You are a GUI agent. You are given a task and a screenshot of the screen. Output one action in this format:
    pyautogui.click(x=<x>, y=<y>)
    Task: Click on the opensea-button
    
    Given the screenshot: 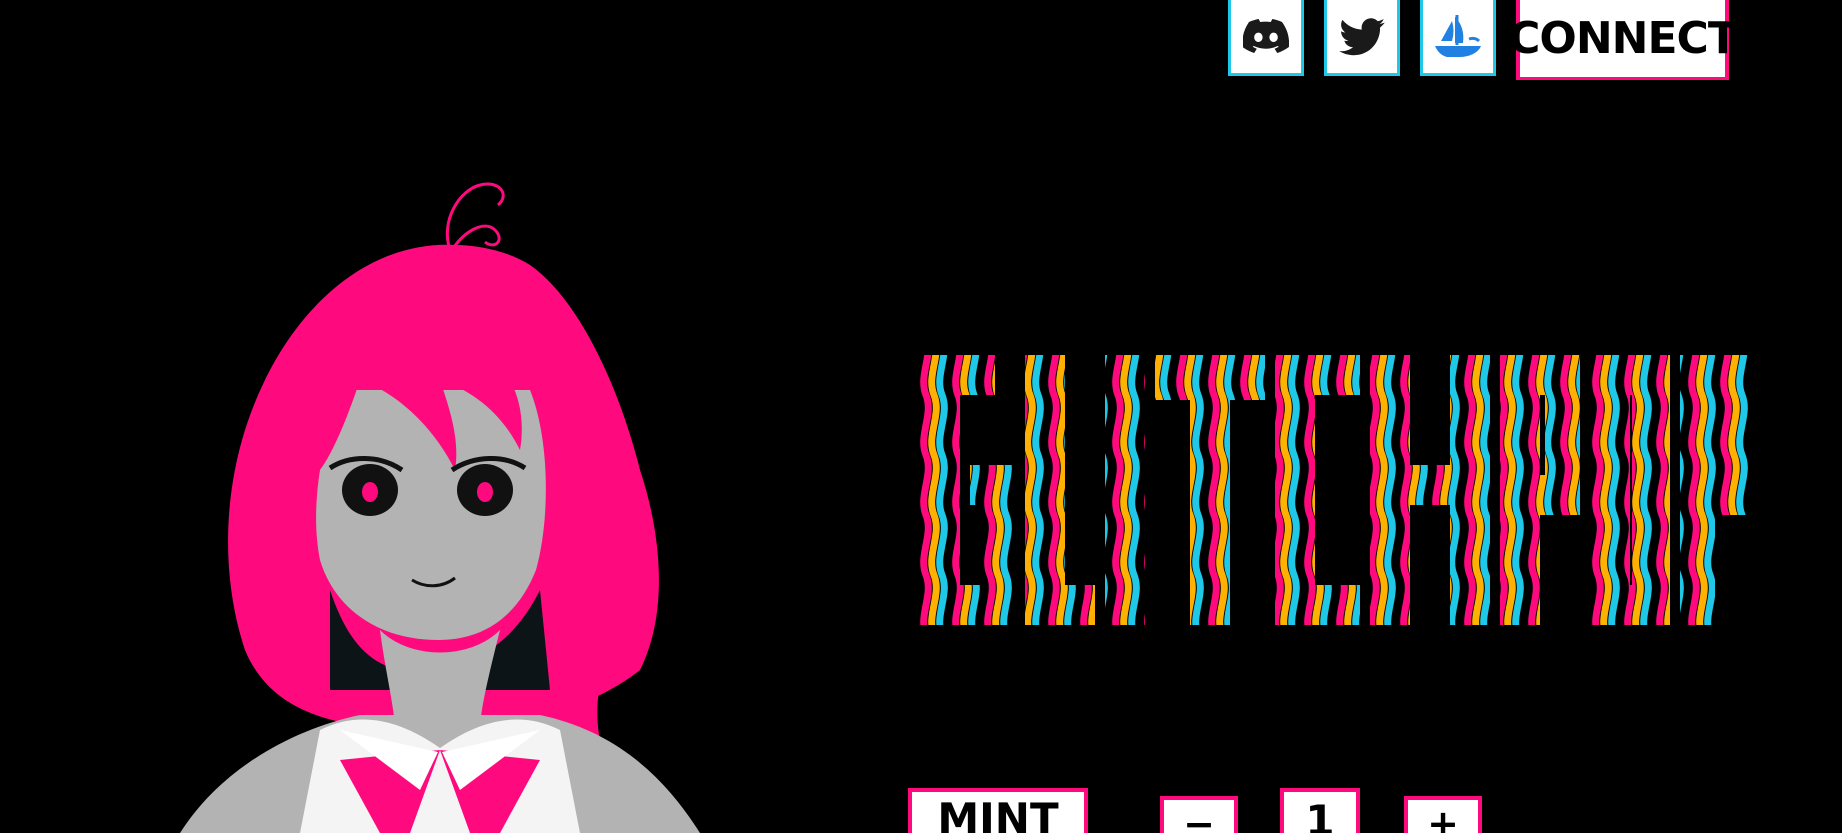 What is the action you would take?
    pyautogui.click(x=1458, y=38)
    